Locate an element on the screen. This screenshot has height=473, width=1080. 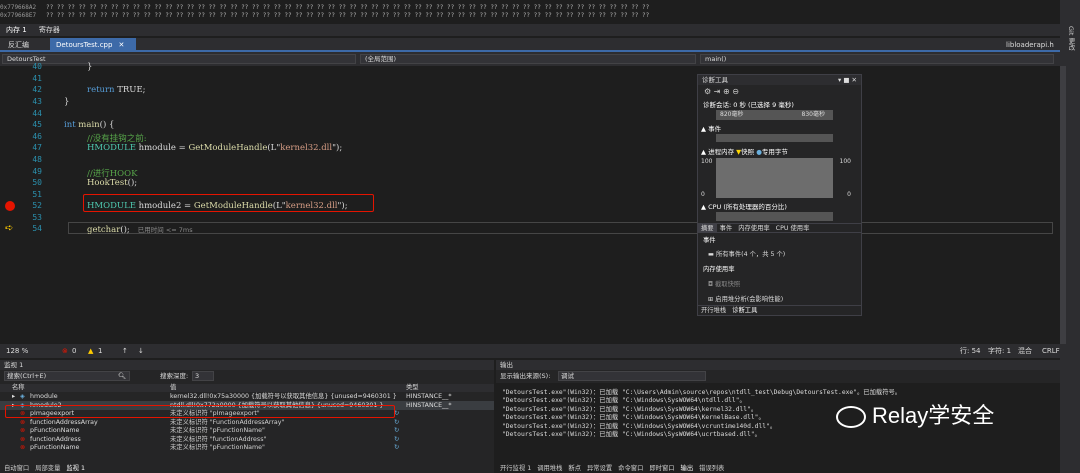
memory-graph: 100 0 100 0 is located at coordinates (779, 178).